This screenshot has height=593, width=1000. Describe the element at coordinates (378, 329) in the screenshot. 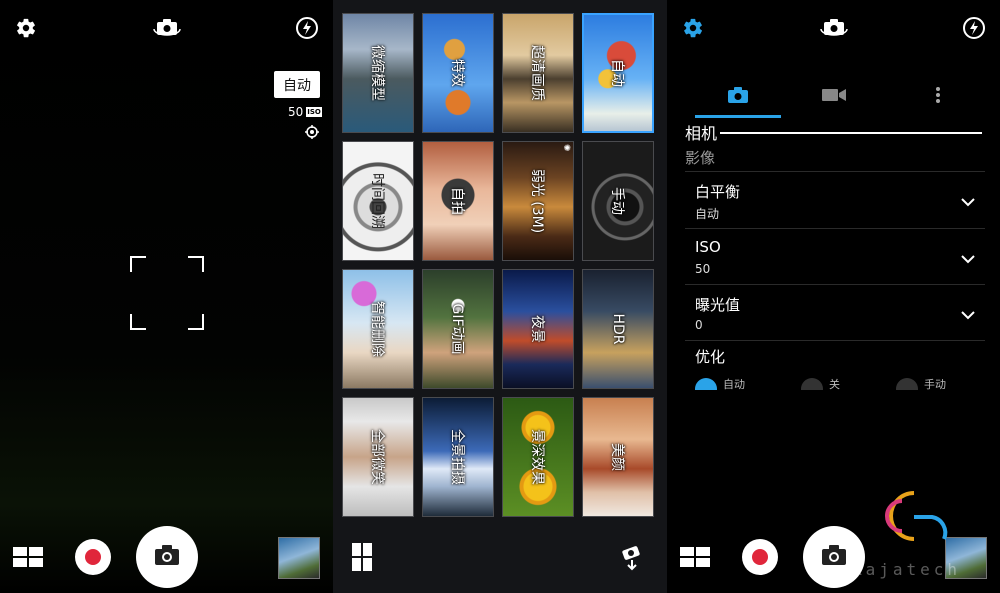

I see `mode-tile-smart-remove: 智能删除` at that location.